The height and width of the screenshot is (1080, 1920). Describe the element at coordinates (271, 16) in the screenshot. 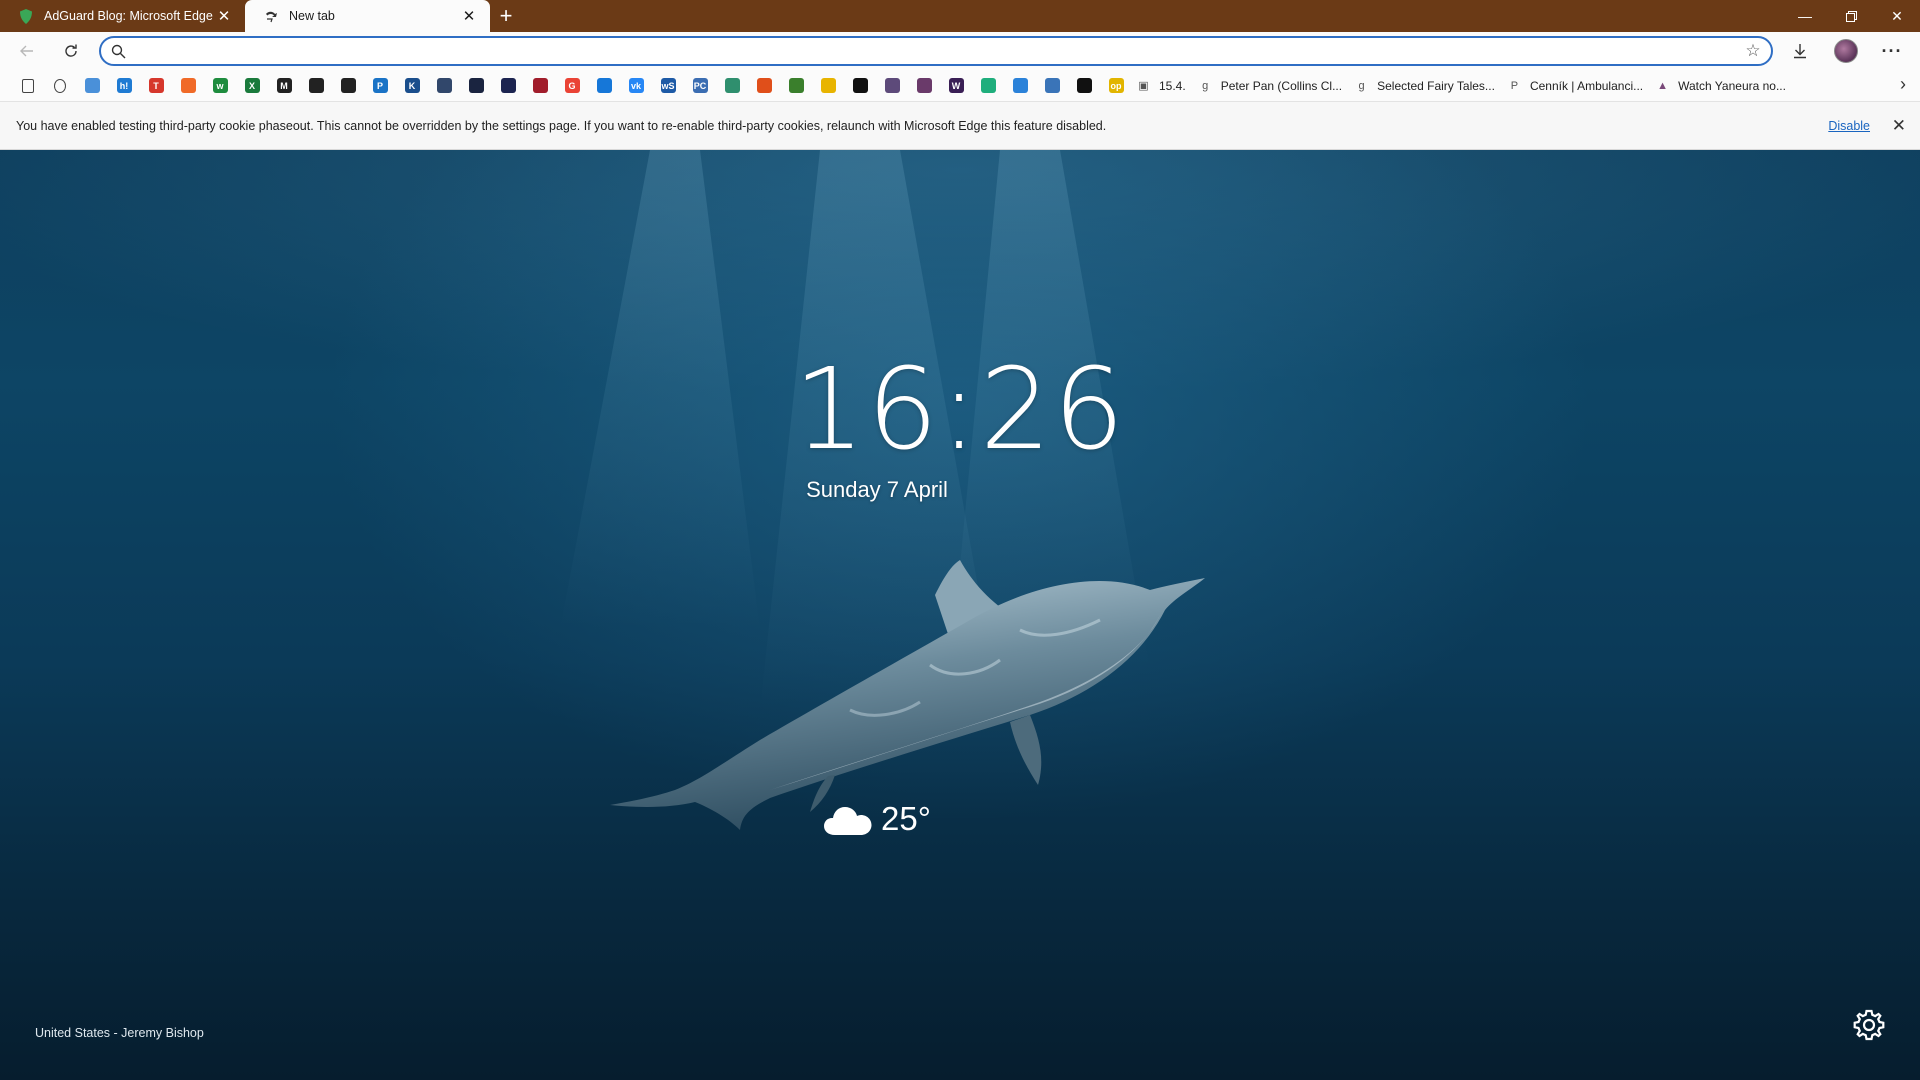

I see `new-tab-page-icon` at that location.